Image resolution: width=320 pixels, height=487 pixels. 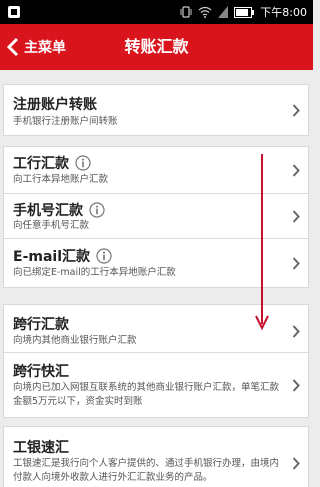 I want to click on item-title: 工行汇款, so click(x=52, y=163).